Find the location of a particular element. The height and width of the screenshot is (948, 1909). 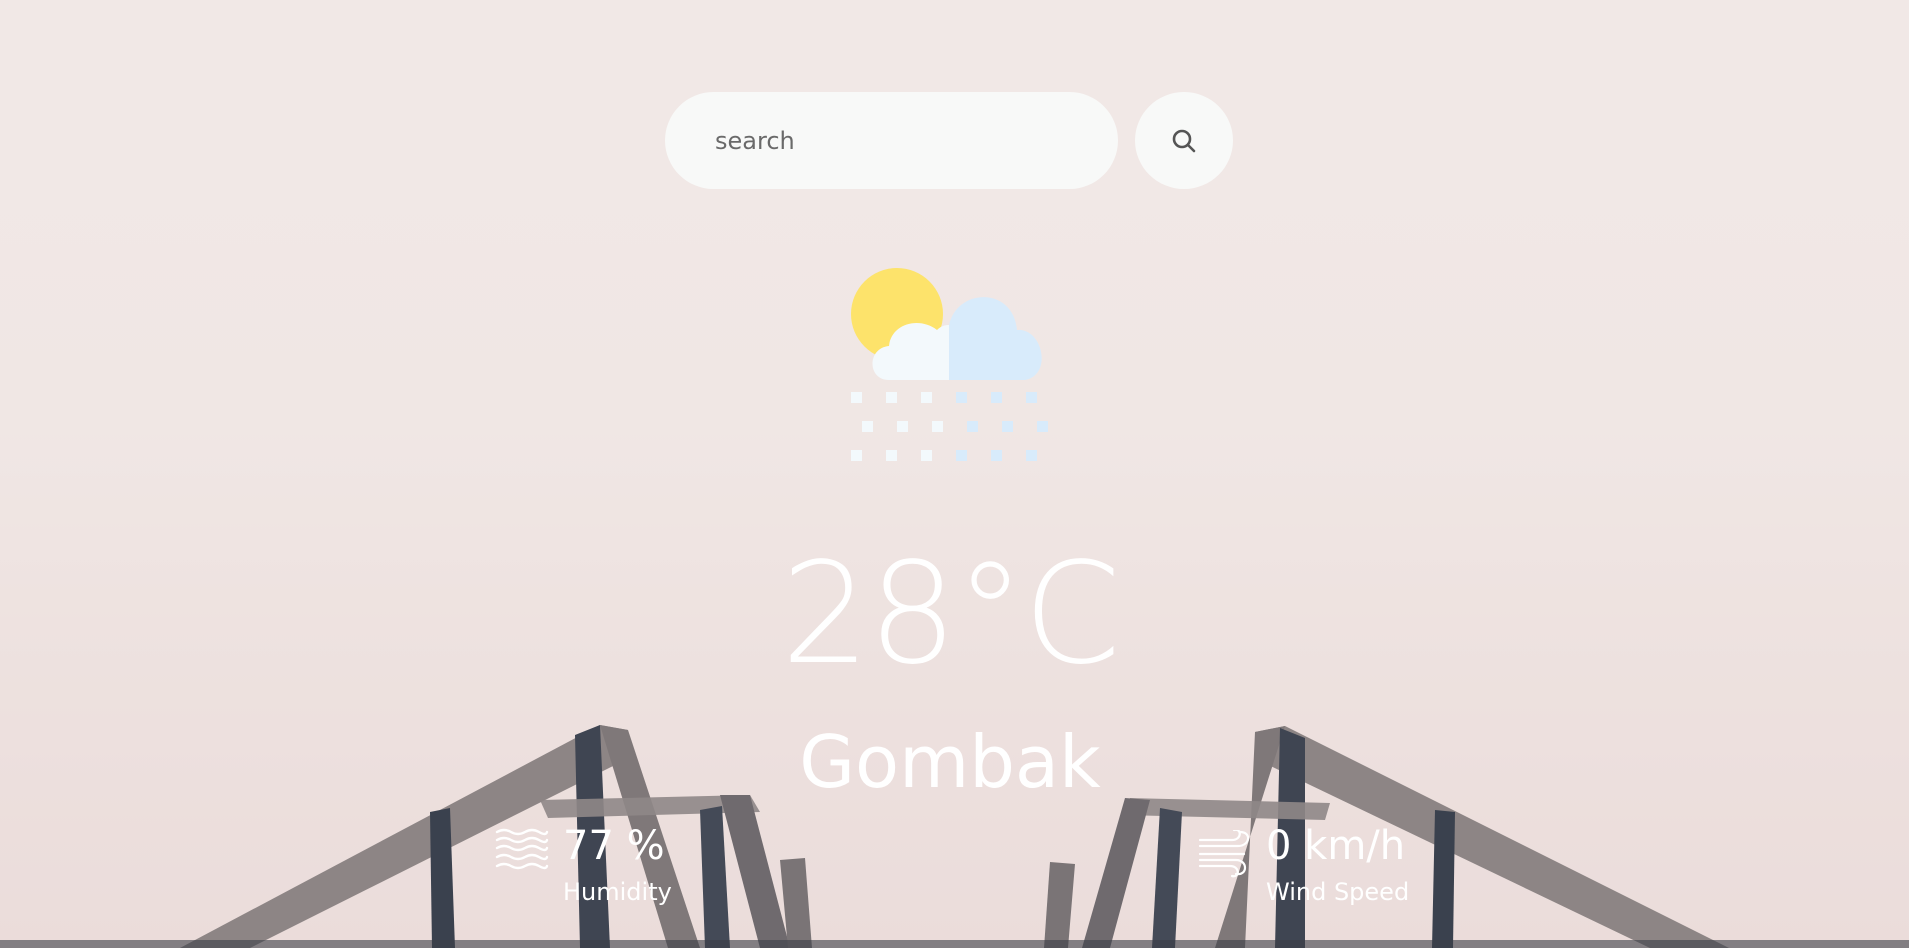

partly-cloudy-snow-icon is located at coordinates (950, 368).